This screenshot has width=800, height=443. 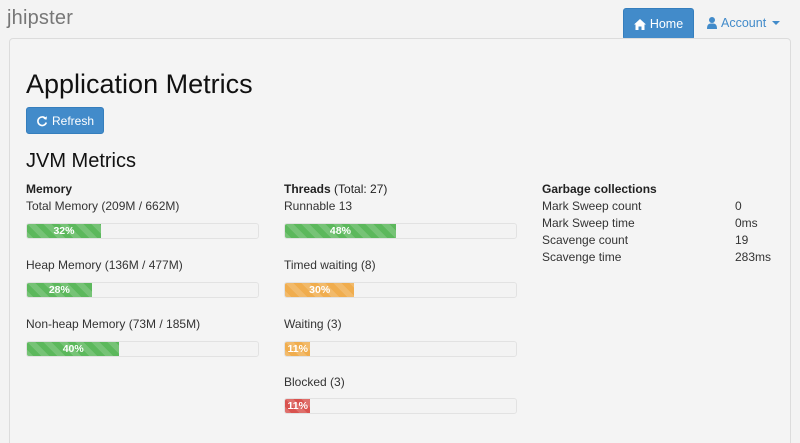 What do you see at coordinates (142, 349) in the screenshot?
I see `non-heap-memory-progress: 40%` at bounding box center [142, 349].